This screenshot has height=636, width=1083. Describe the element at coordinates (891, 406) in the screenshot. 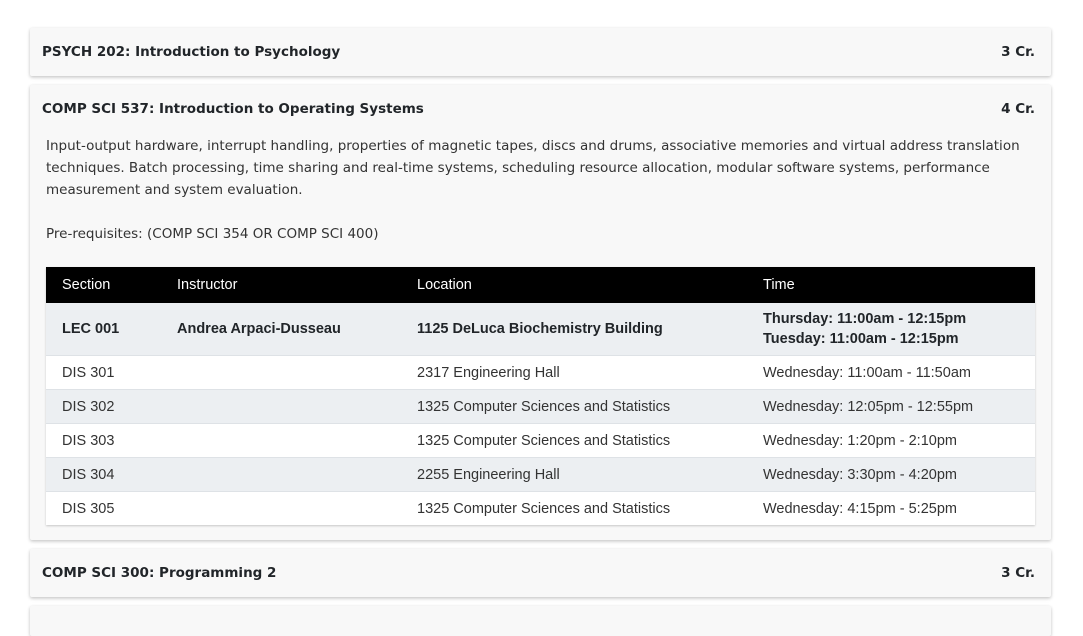

I see `time-cell: Wednesday: 12:05pm - 12:55pm` at that location.